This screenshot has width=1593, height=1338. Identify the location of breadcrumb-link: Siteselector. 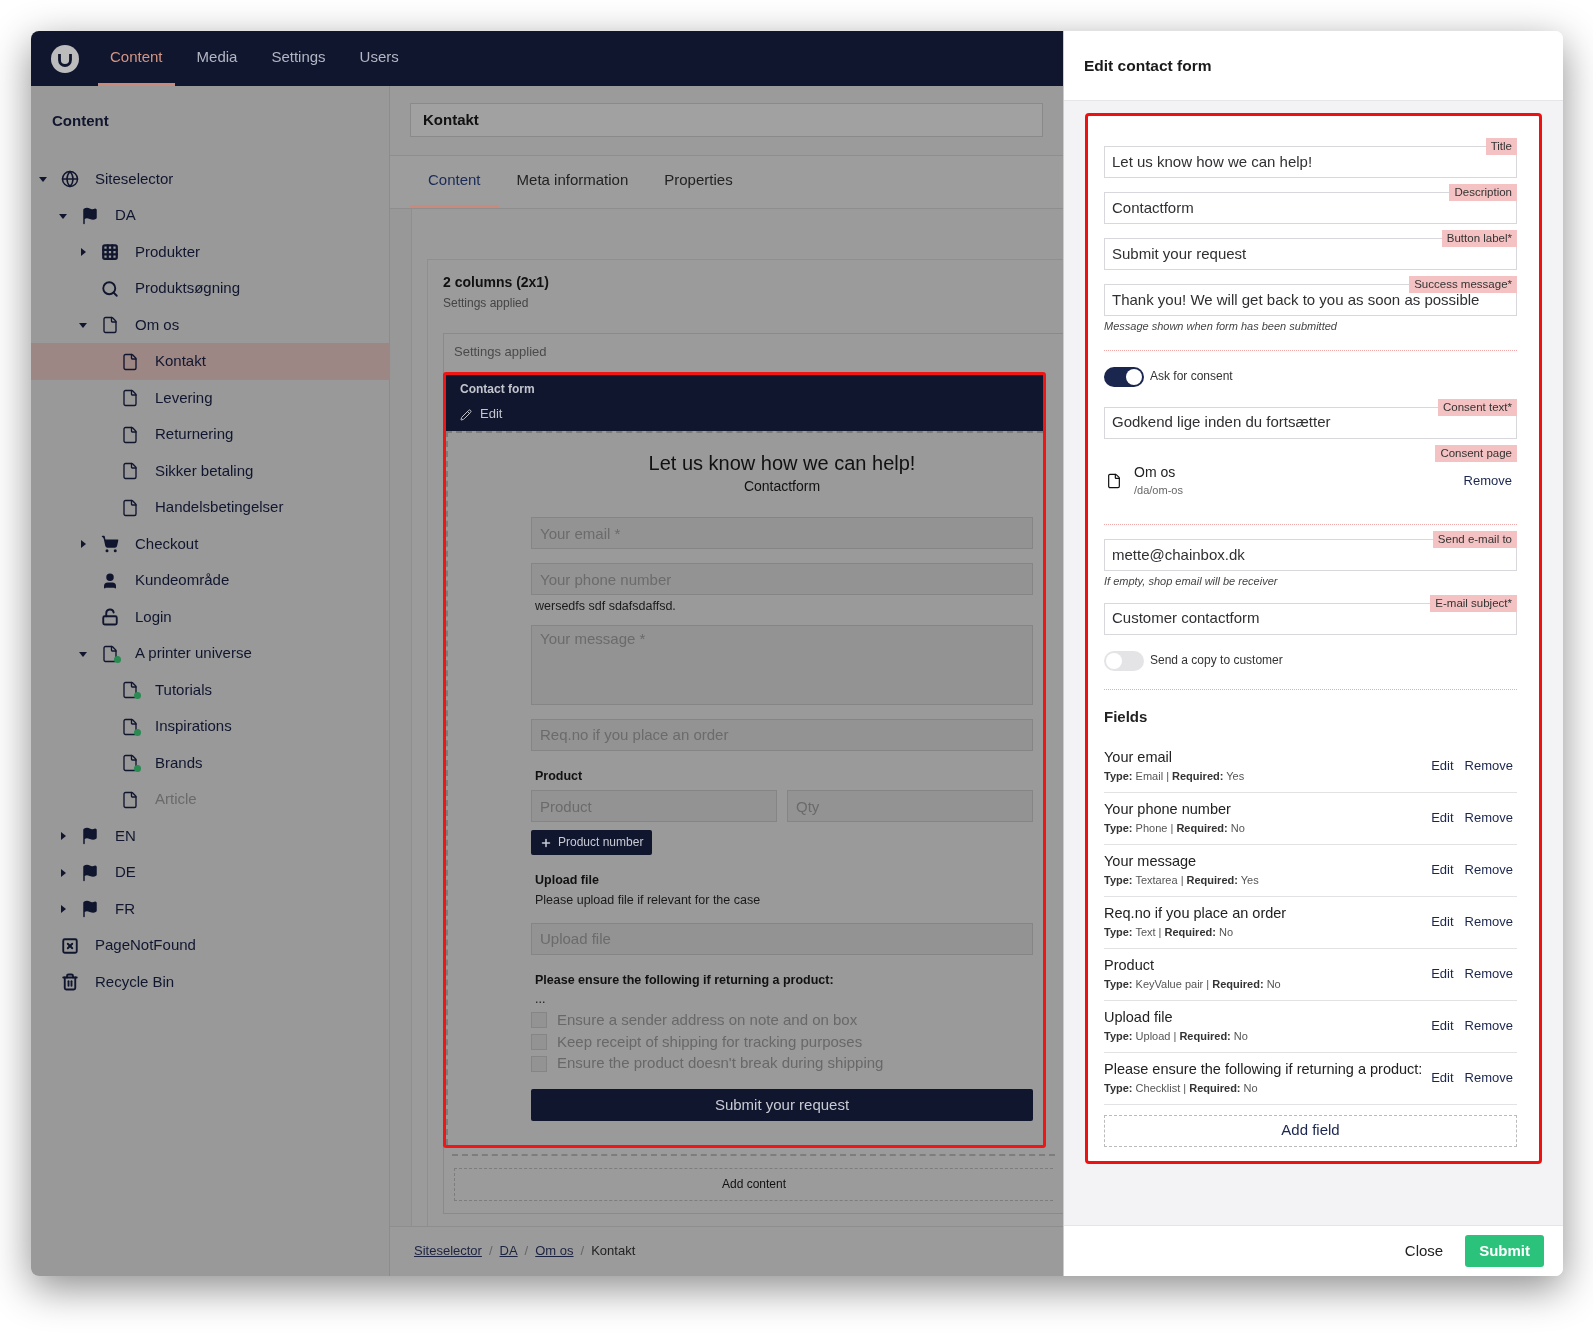
(448, 1251).